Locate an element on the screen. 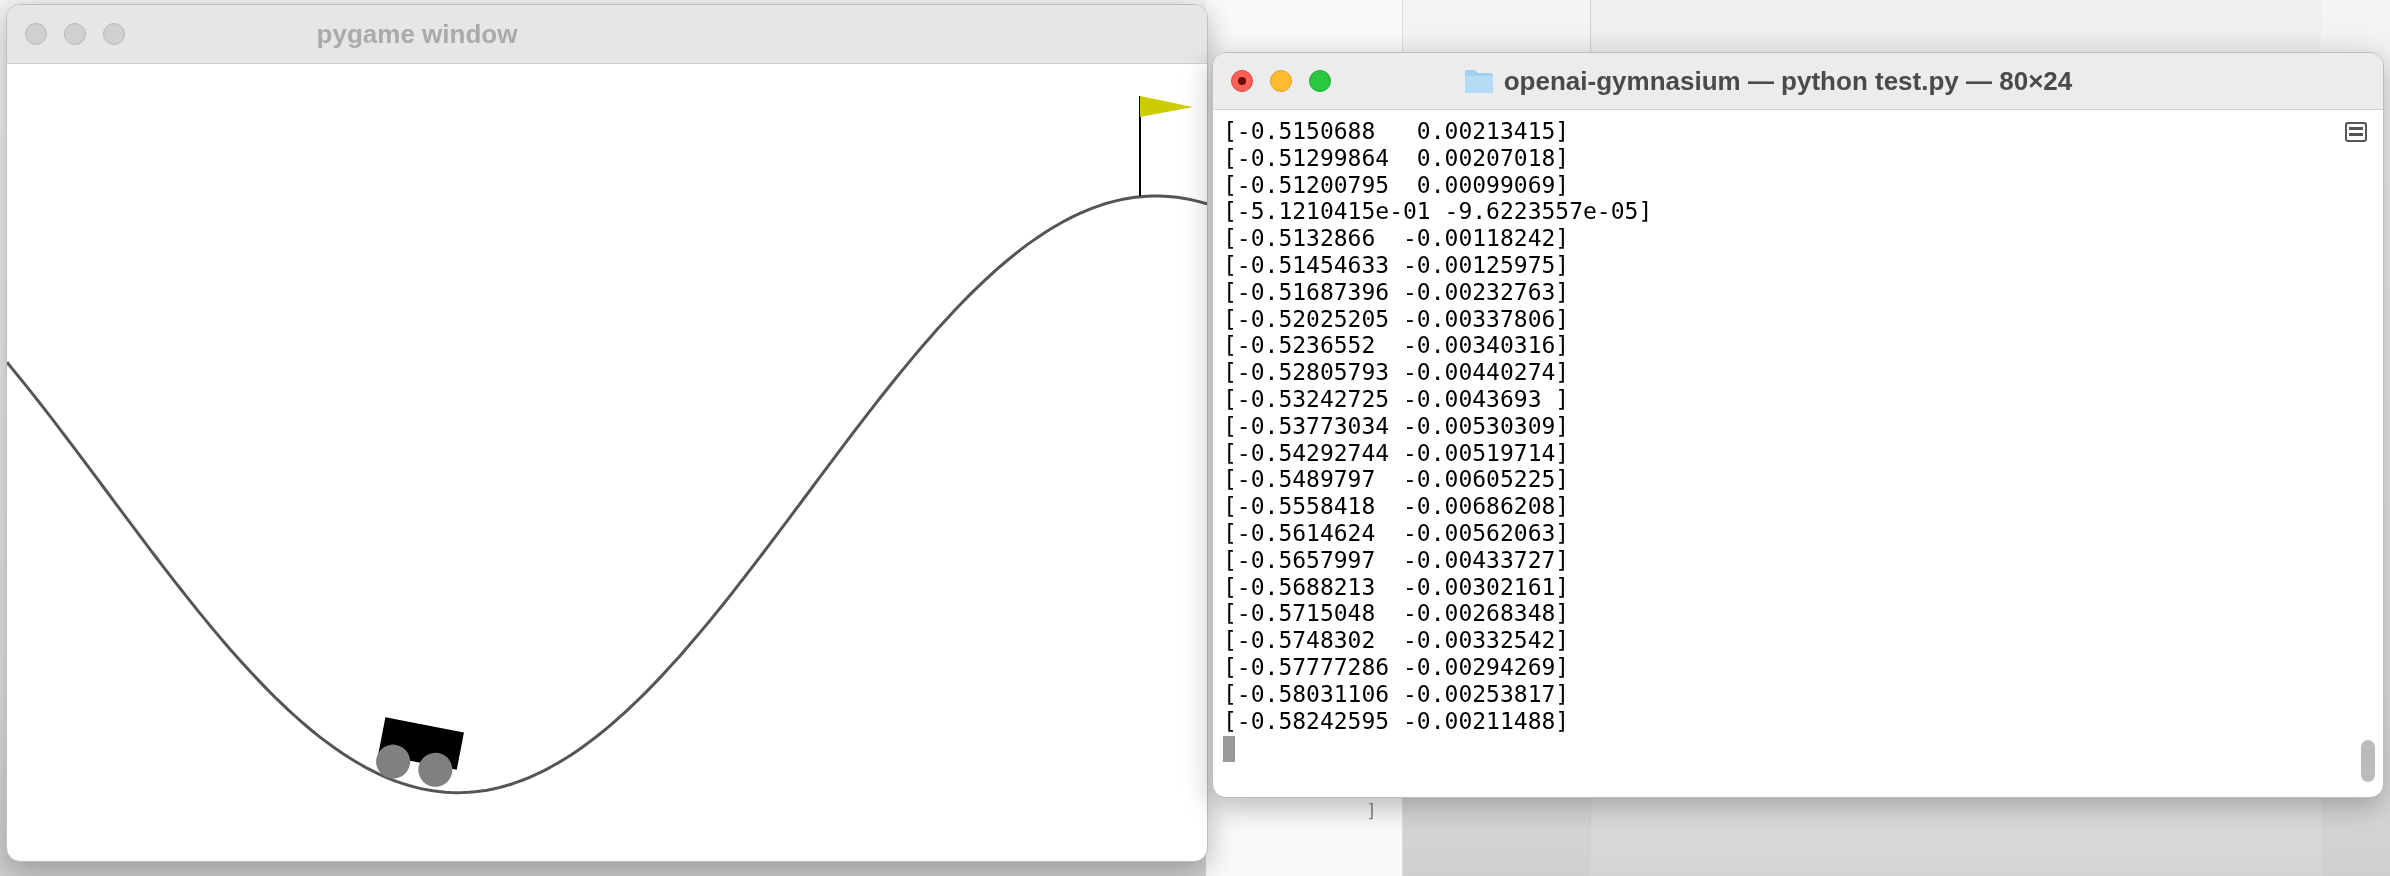 Image resolution: width=2390 pixels, height=876 pixels. text-cursor is located at coordinates (1229, 749).